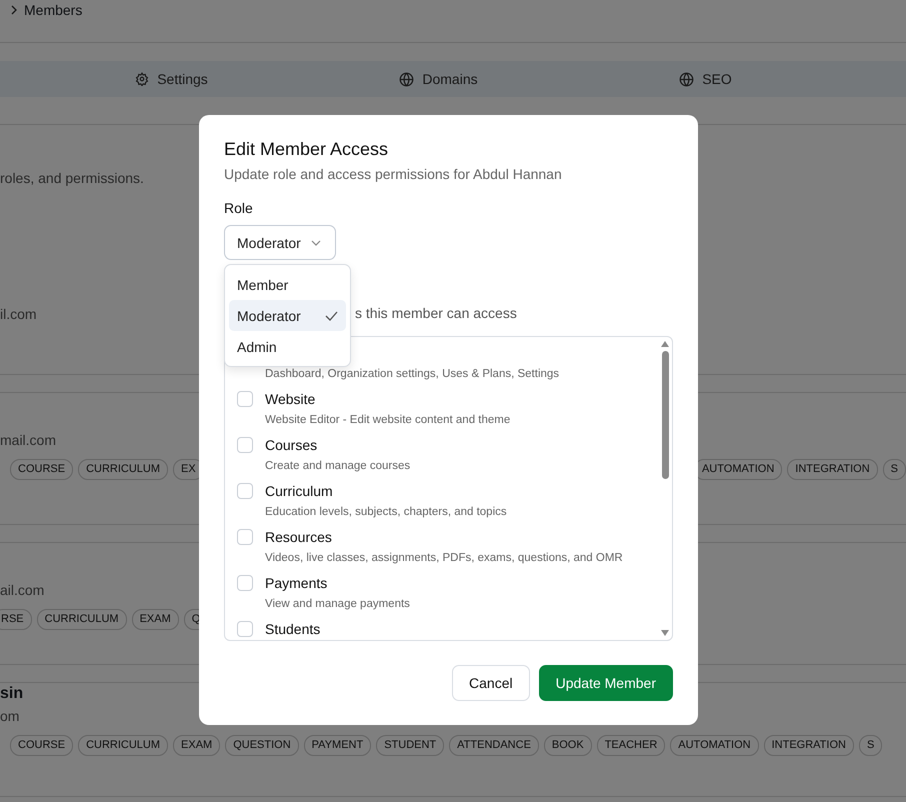  I want to click on role-label: Role, so click(239, 208).